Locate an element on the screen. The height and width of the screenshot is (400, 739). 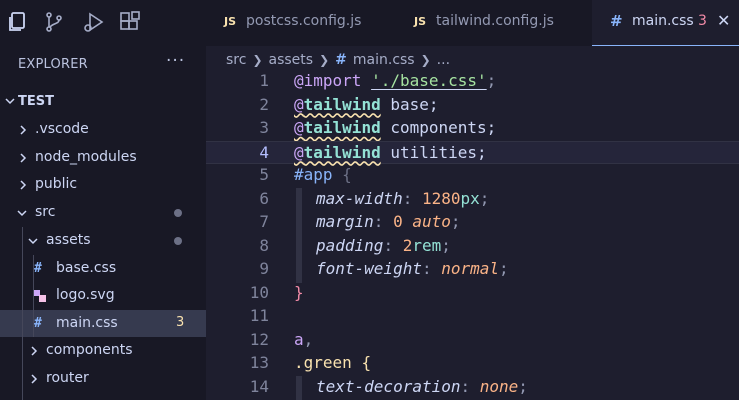
code-line: 7 margin: 0 auto; is located at coordinates (472, 223).